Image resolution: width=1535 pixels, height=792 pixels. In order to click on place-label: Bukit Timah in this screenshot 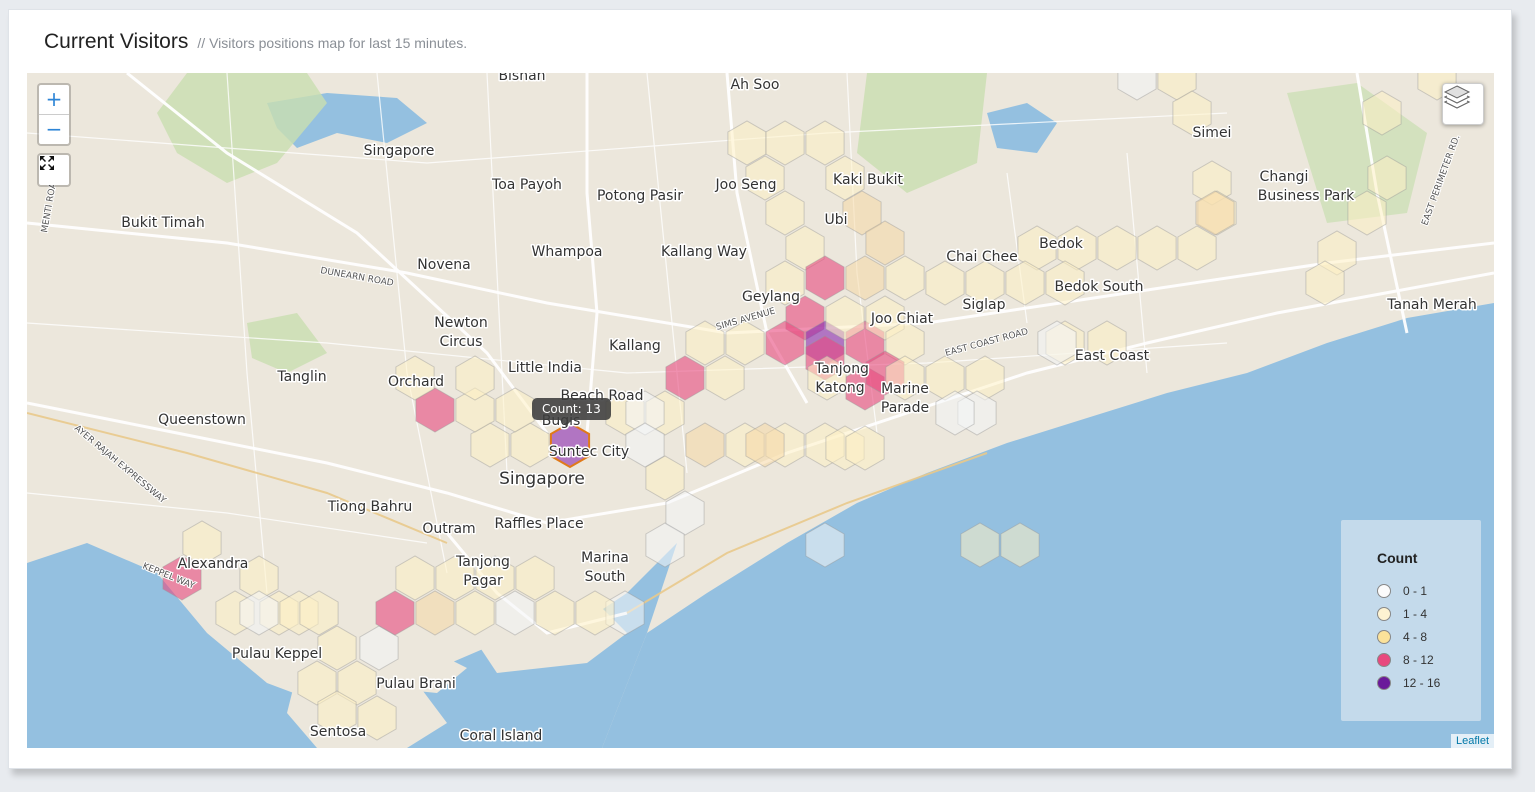, I will do `click(163, 223)`.